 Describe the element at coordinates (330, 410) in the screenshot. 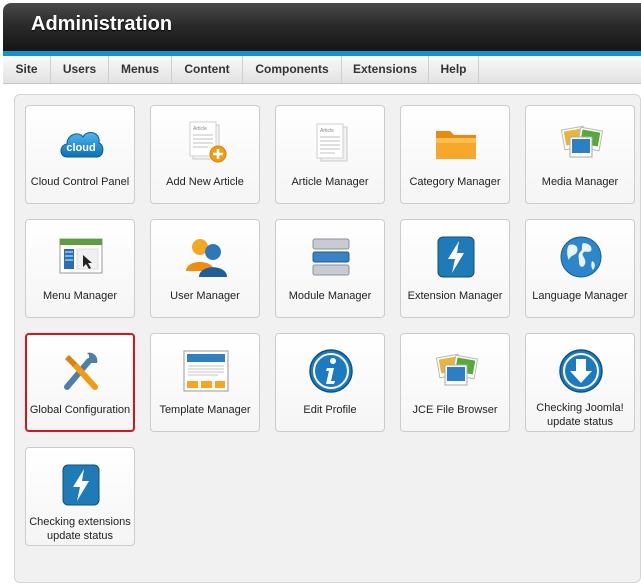

I see `tile-label: Edit Profile` at that location.